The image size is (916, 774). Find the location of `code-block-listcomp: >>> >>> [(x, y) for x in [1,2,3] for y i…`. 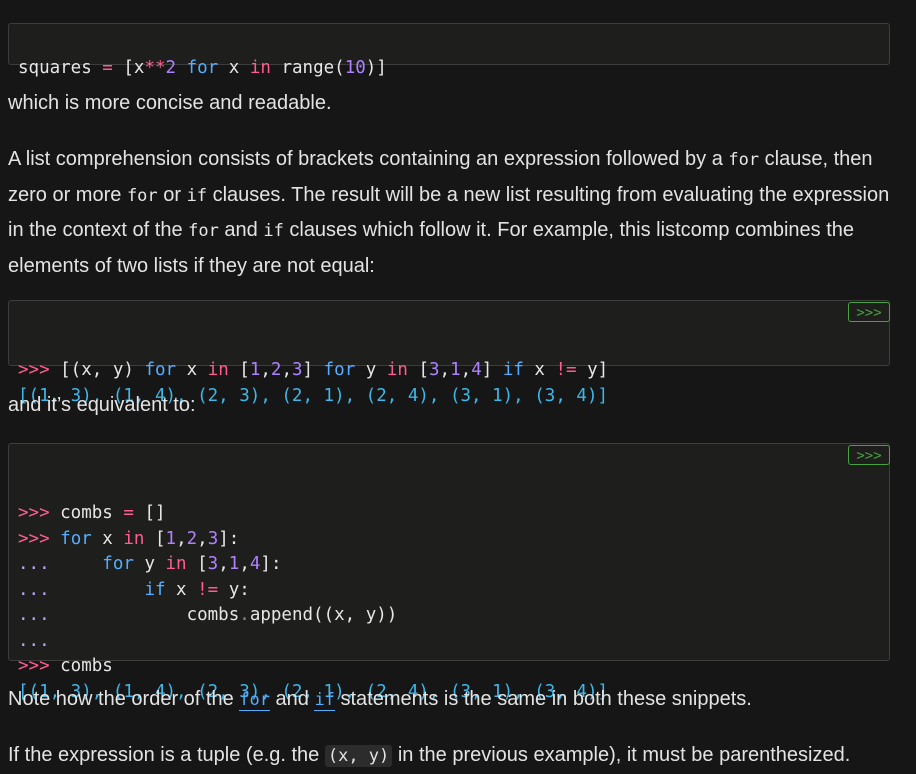

code-block-listcomp: >>> >>> [(x, y) for x in [1,2,3] for y i… is located at coordinates (449, 353).